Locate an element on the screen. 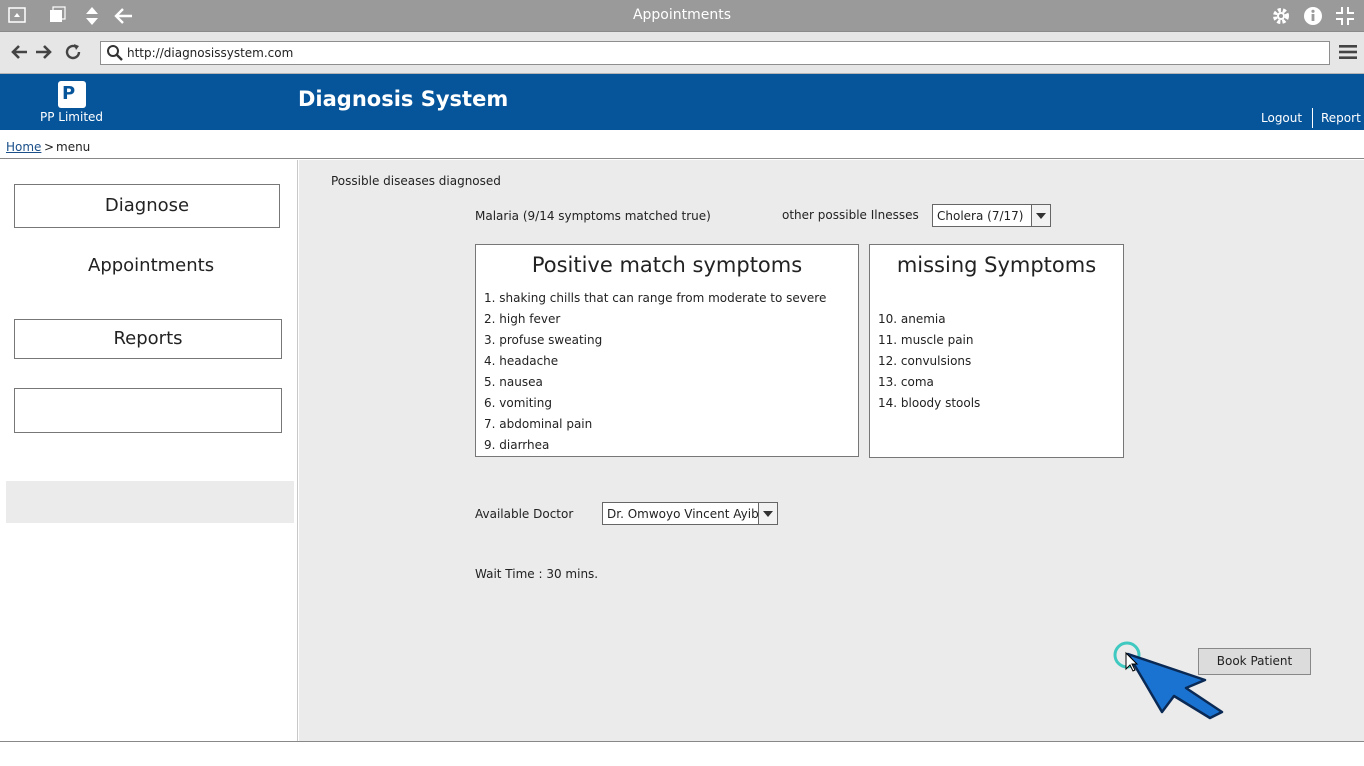 This screenshot has width=1364, height=766. header-link-divider is located at coordinates (1312, 118).